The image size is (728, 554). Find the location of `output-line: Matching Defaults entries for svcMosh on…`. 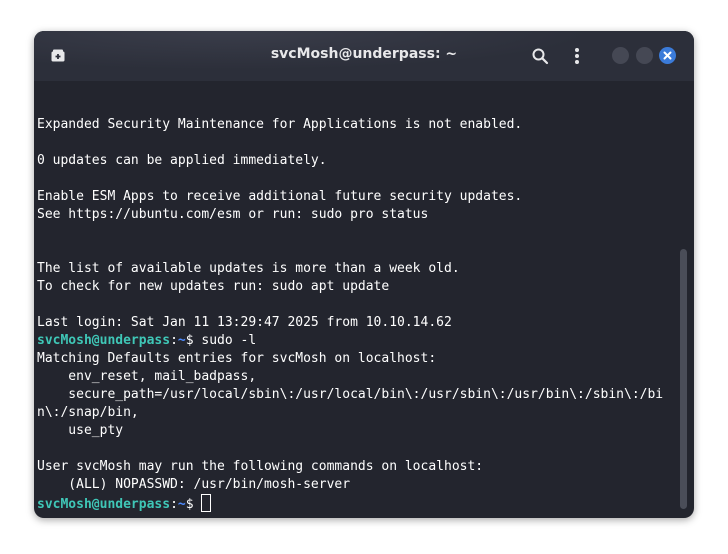

output-line: Matching Defaults entries for svcMosh on… is located at coordinates (237, 358).